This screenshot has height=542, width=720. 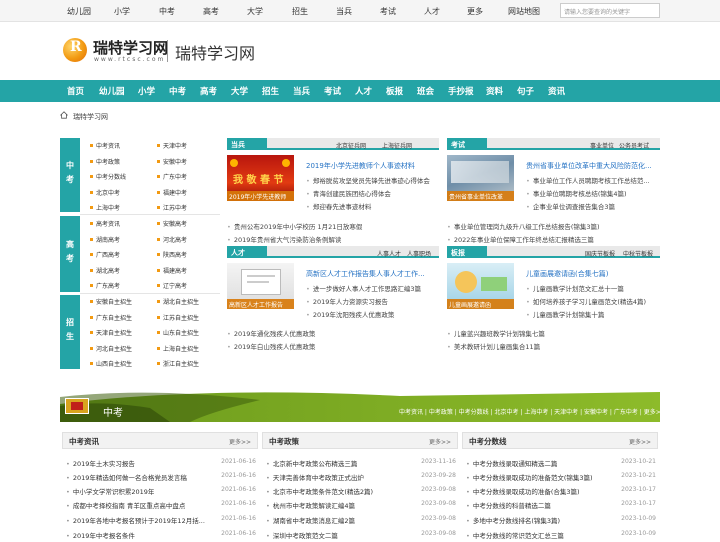 What do you see at coordinates (111, 317) in the screenshot?
I see `category-link: 广东自主招生` at bounding box center [111, 317].